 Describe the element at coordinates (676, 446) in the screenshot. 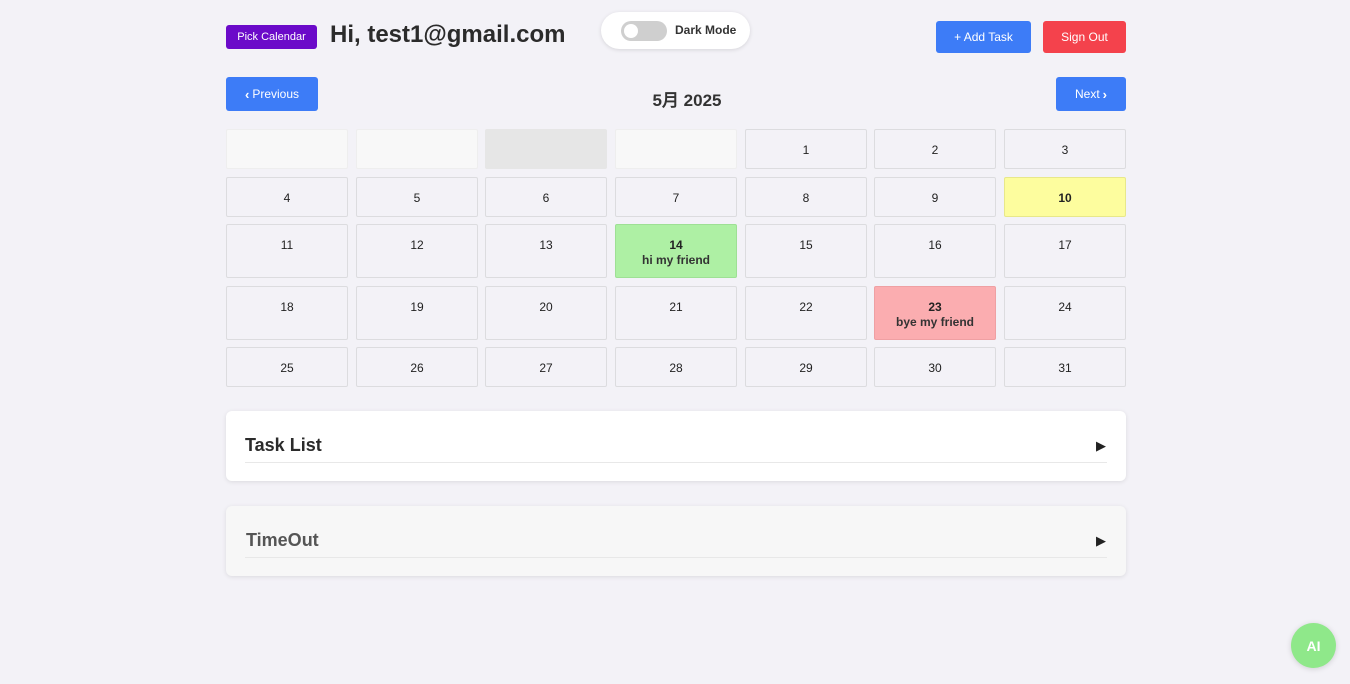

I see `task-list-panel: Task List ▶` at that location.